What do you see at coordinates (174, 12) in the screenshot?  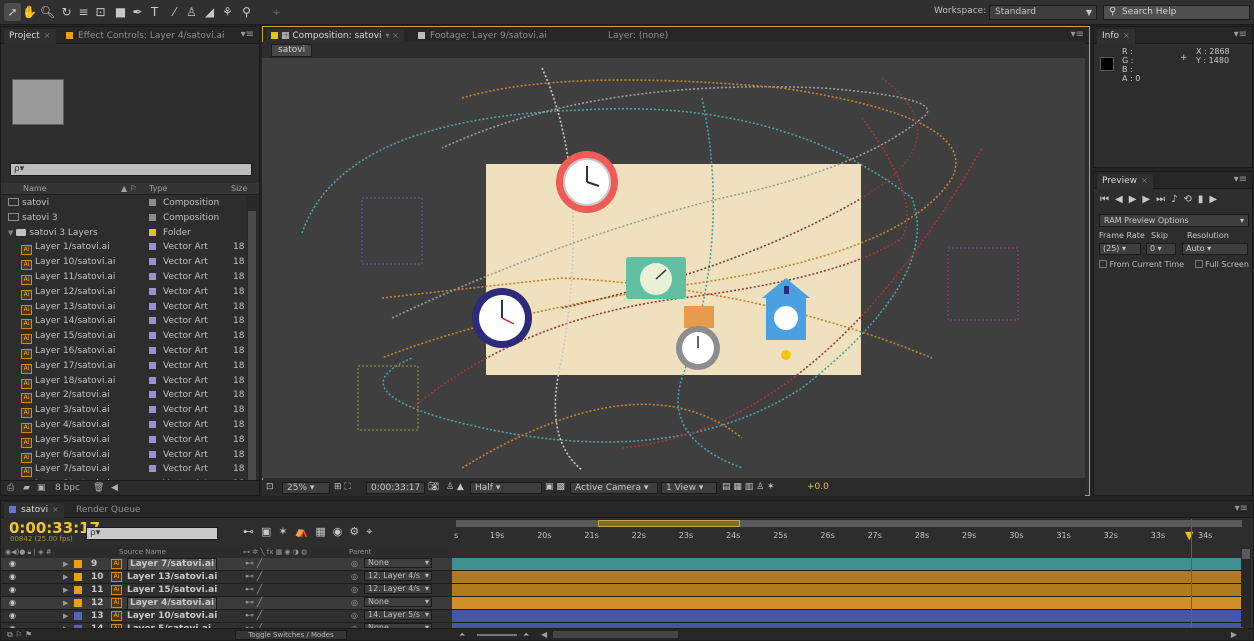 I see `brush-tool-icon: ⁄` at bounding box center [174, 12].